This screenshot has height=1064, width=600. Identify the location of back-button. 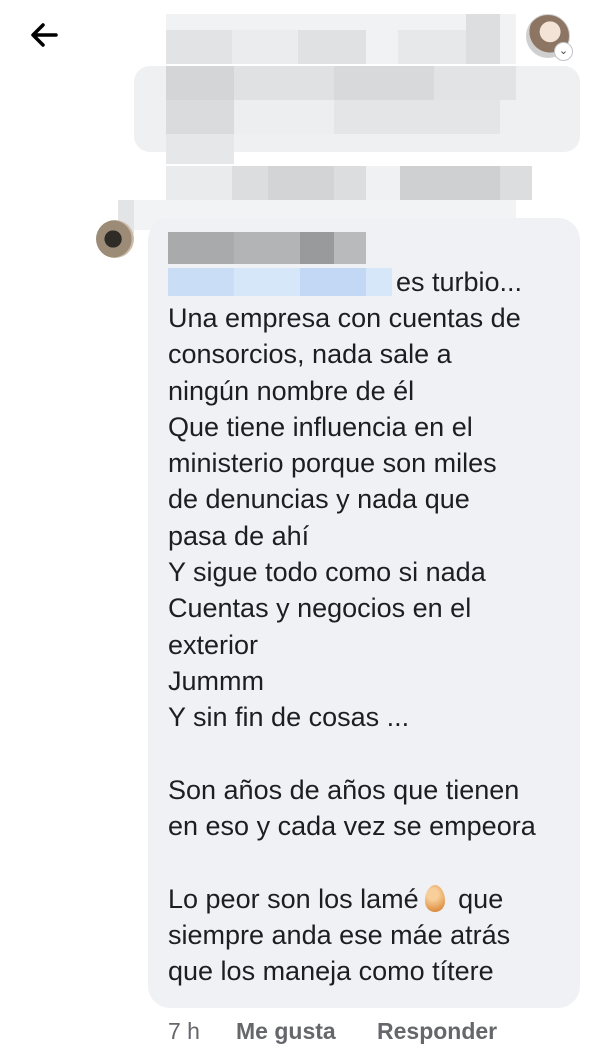
(46, 36).